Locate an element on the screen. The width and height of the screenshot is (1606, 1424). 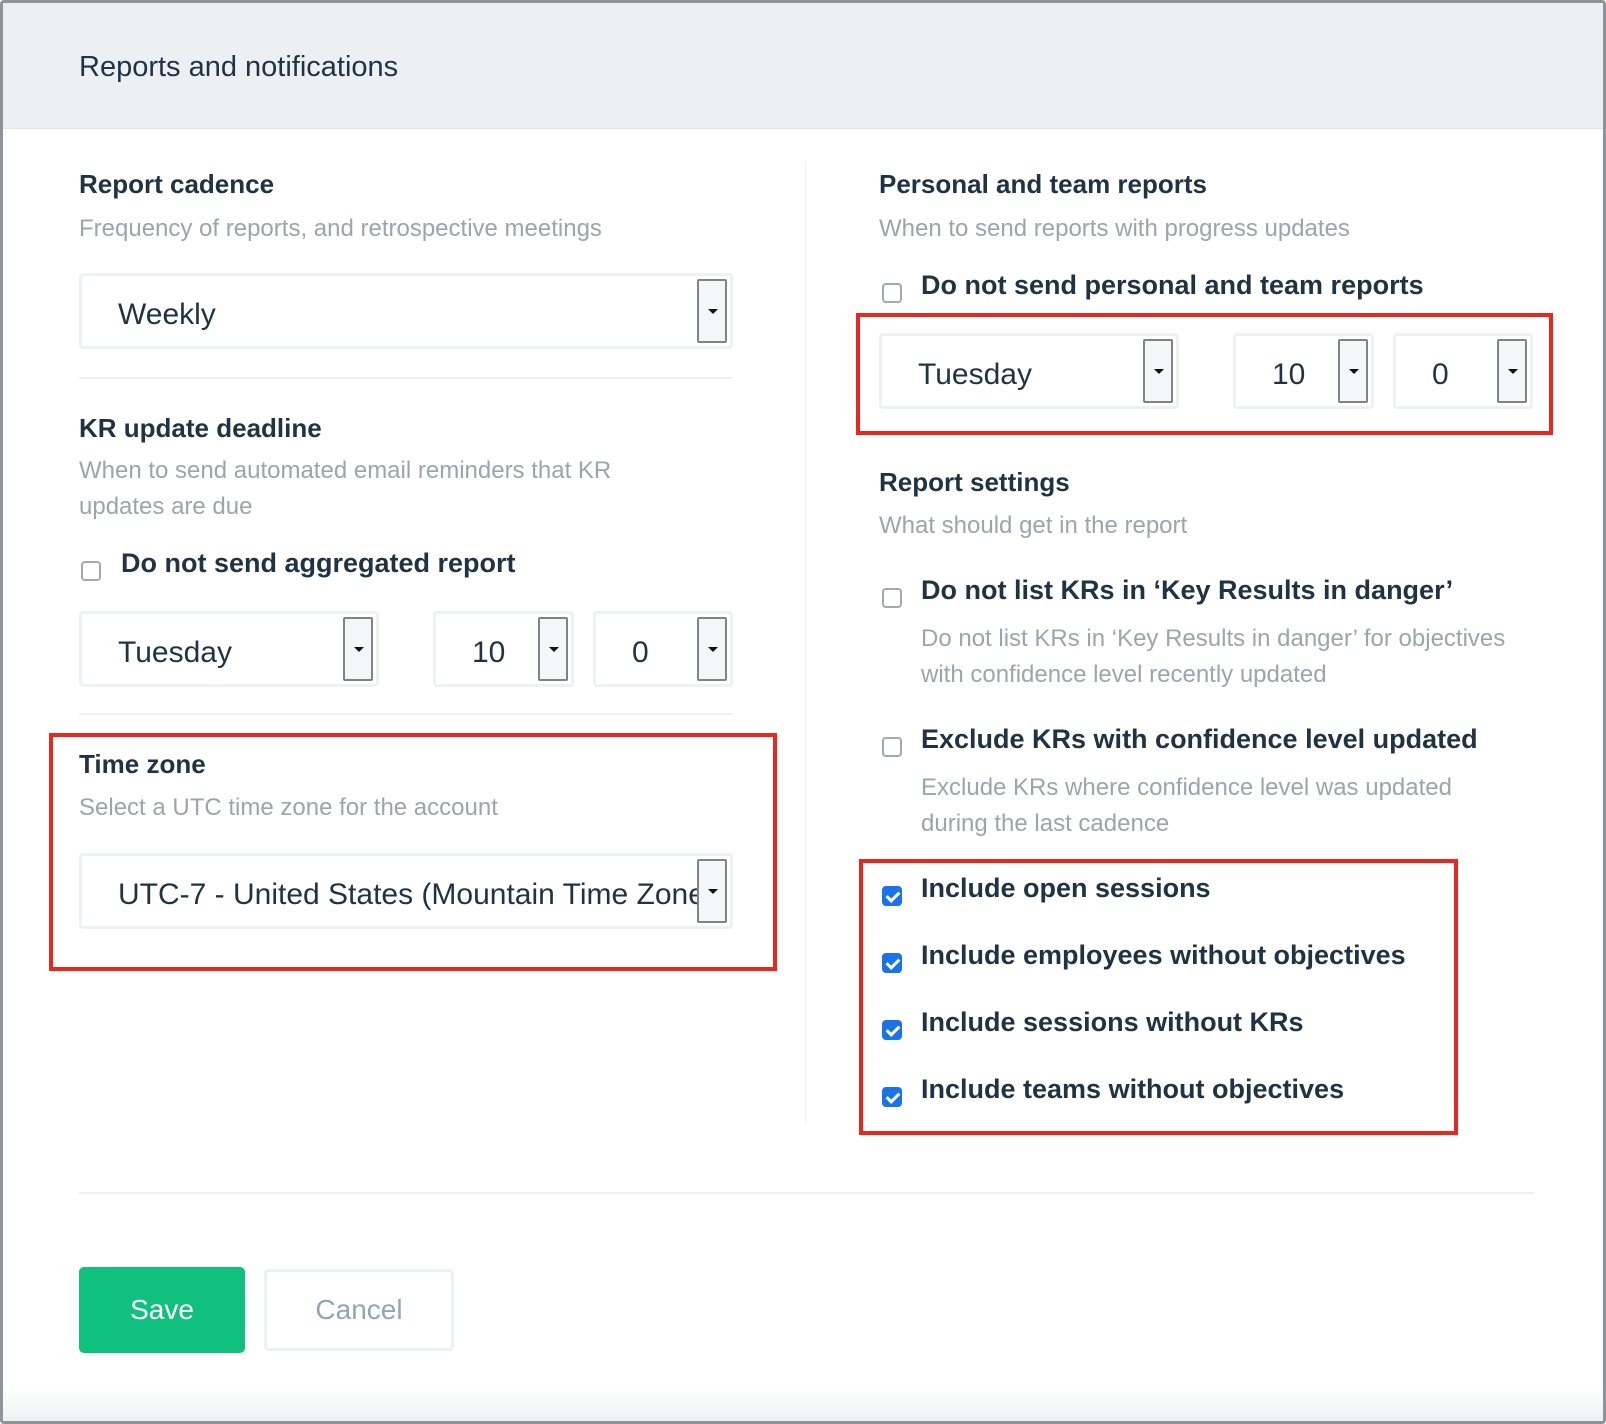
kr-deadline-minute-select: 0 is located at coordinates (663, 649).